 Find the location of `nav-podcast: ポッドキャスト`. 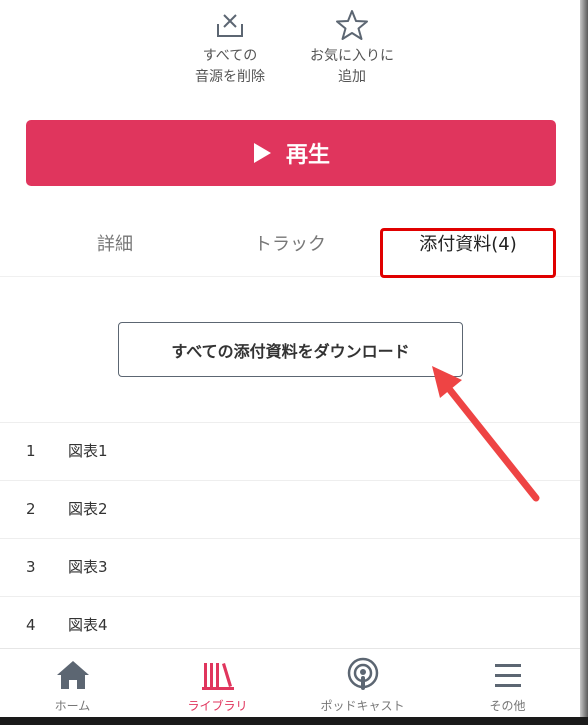

nav-podcast: ポッドキャスト is located at coordinates (362, 683).